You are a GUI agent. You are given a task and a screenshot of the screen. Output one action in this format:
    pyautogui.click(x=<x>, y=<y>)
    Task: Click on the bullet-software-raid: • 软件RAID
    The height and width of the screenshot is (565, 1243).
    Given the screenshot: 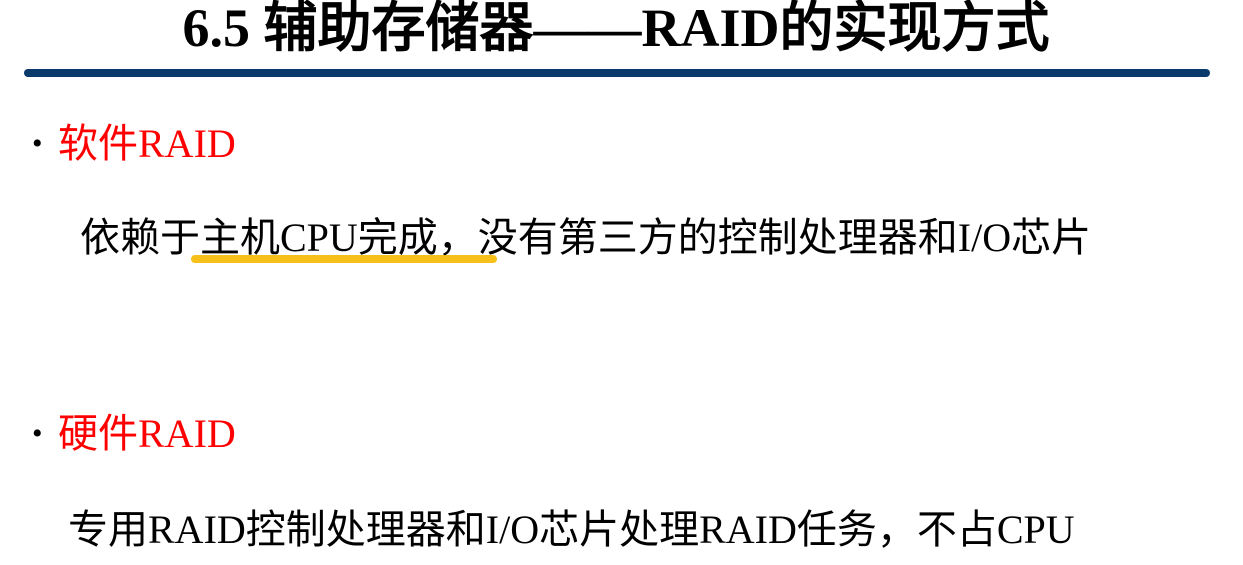 What is the action you would take?
    pyautogui.click(x=134, y=144)
    